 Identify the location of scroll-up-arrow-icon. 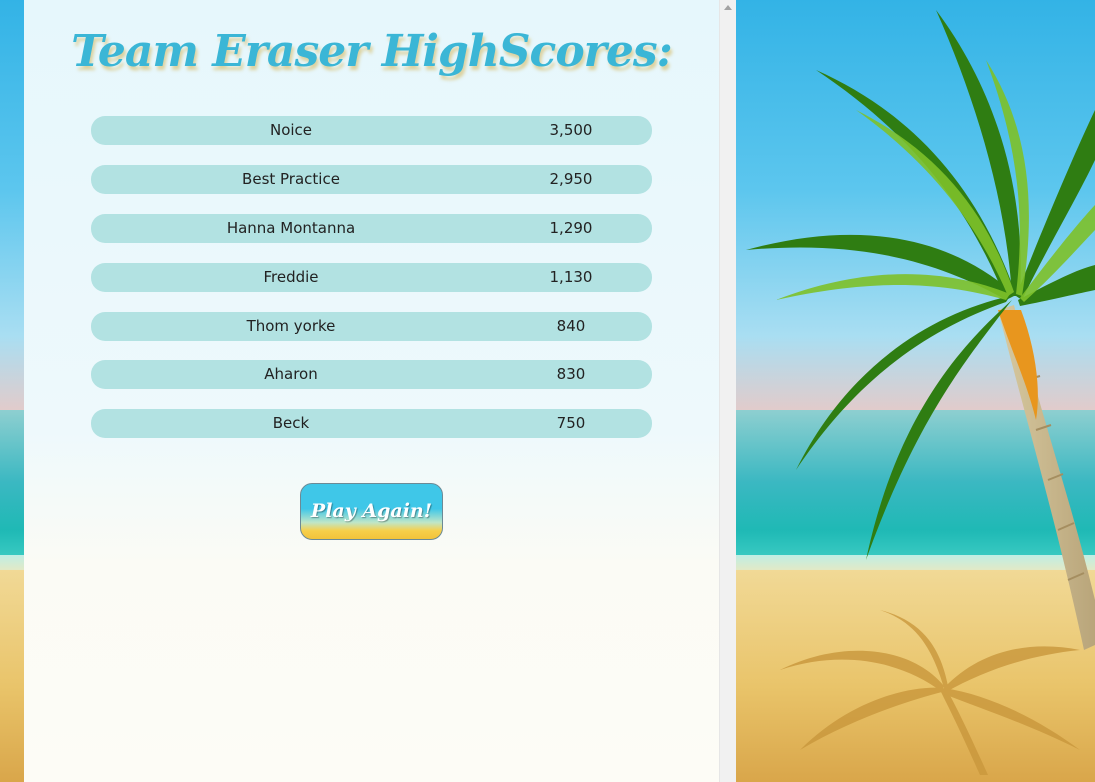
(728, 7).